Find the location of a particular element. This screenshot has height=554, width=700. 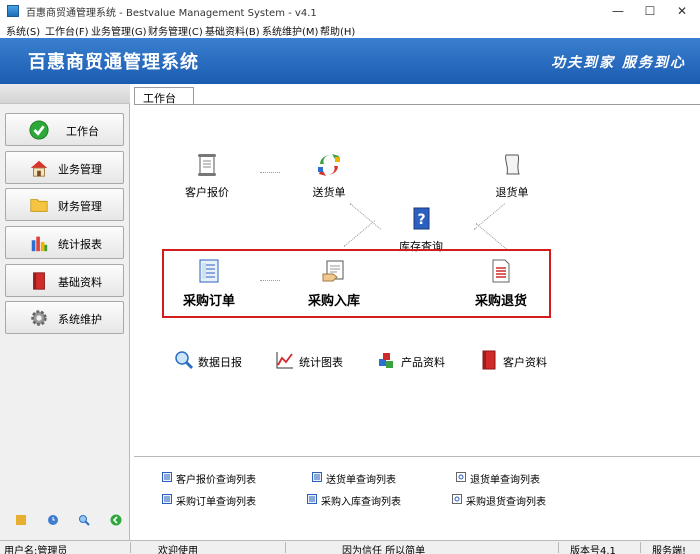

status-motto: 因为信任 所以简单 is located at coordinates (384, 550).